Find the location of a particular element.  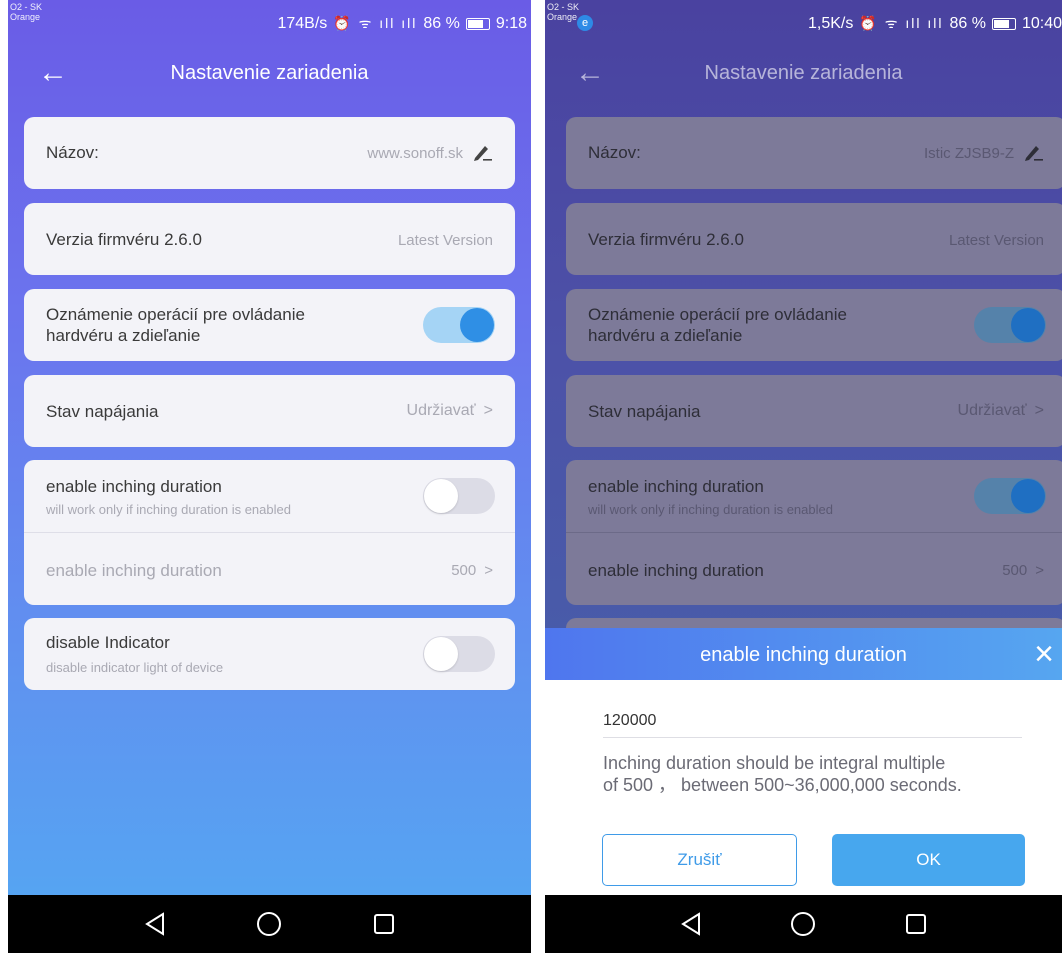

notification-badge-icon: e is located at coordinates (585, 23).